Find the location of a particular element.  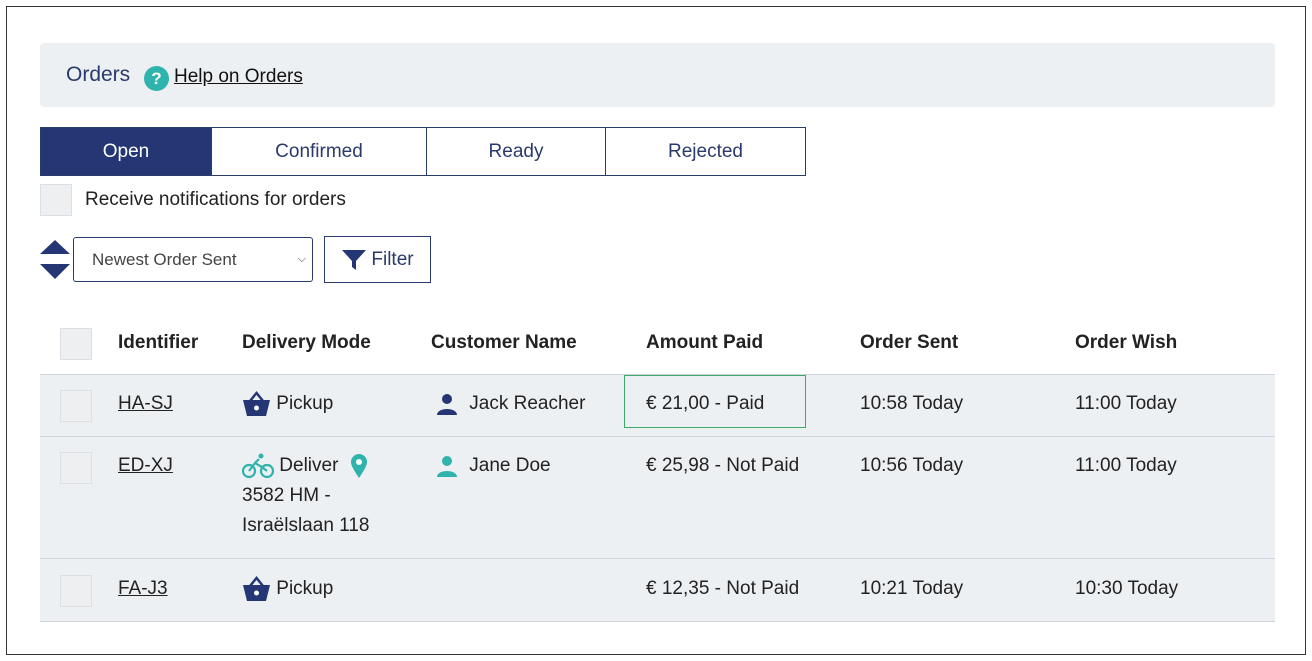

sort-selected-value: Newest Order Sent is located at coordinates (164, 259).